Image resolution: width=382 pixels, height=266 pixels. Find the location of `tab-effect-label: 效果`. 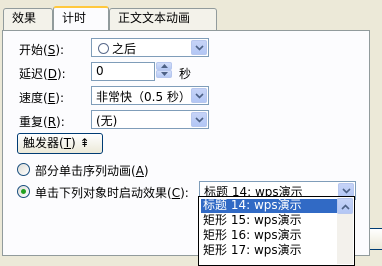

tab-effect-label: 效果 is located at coordinates (24, 18).